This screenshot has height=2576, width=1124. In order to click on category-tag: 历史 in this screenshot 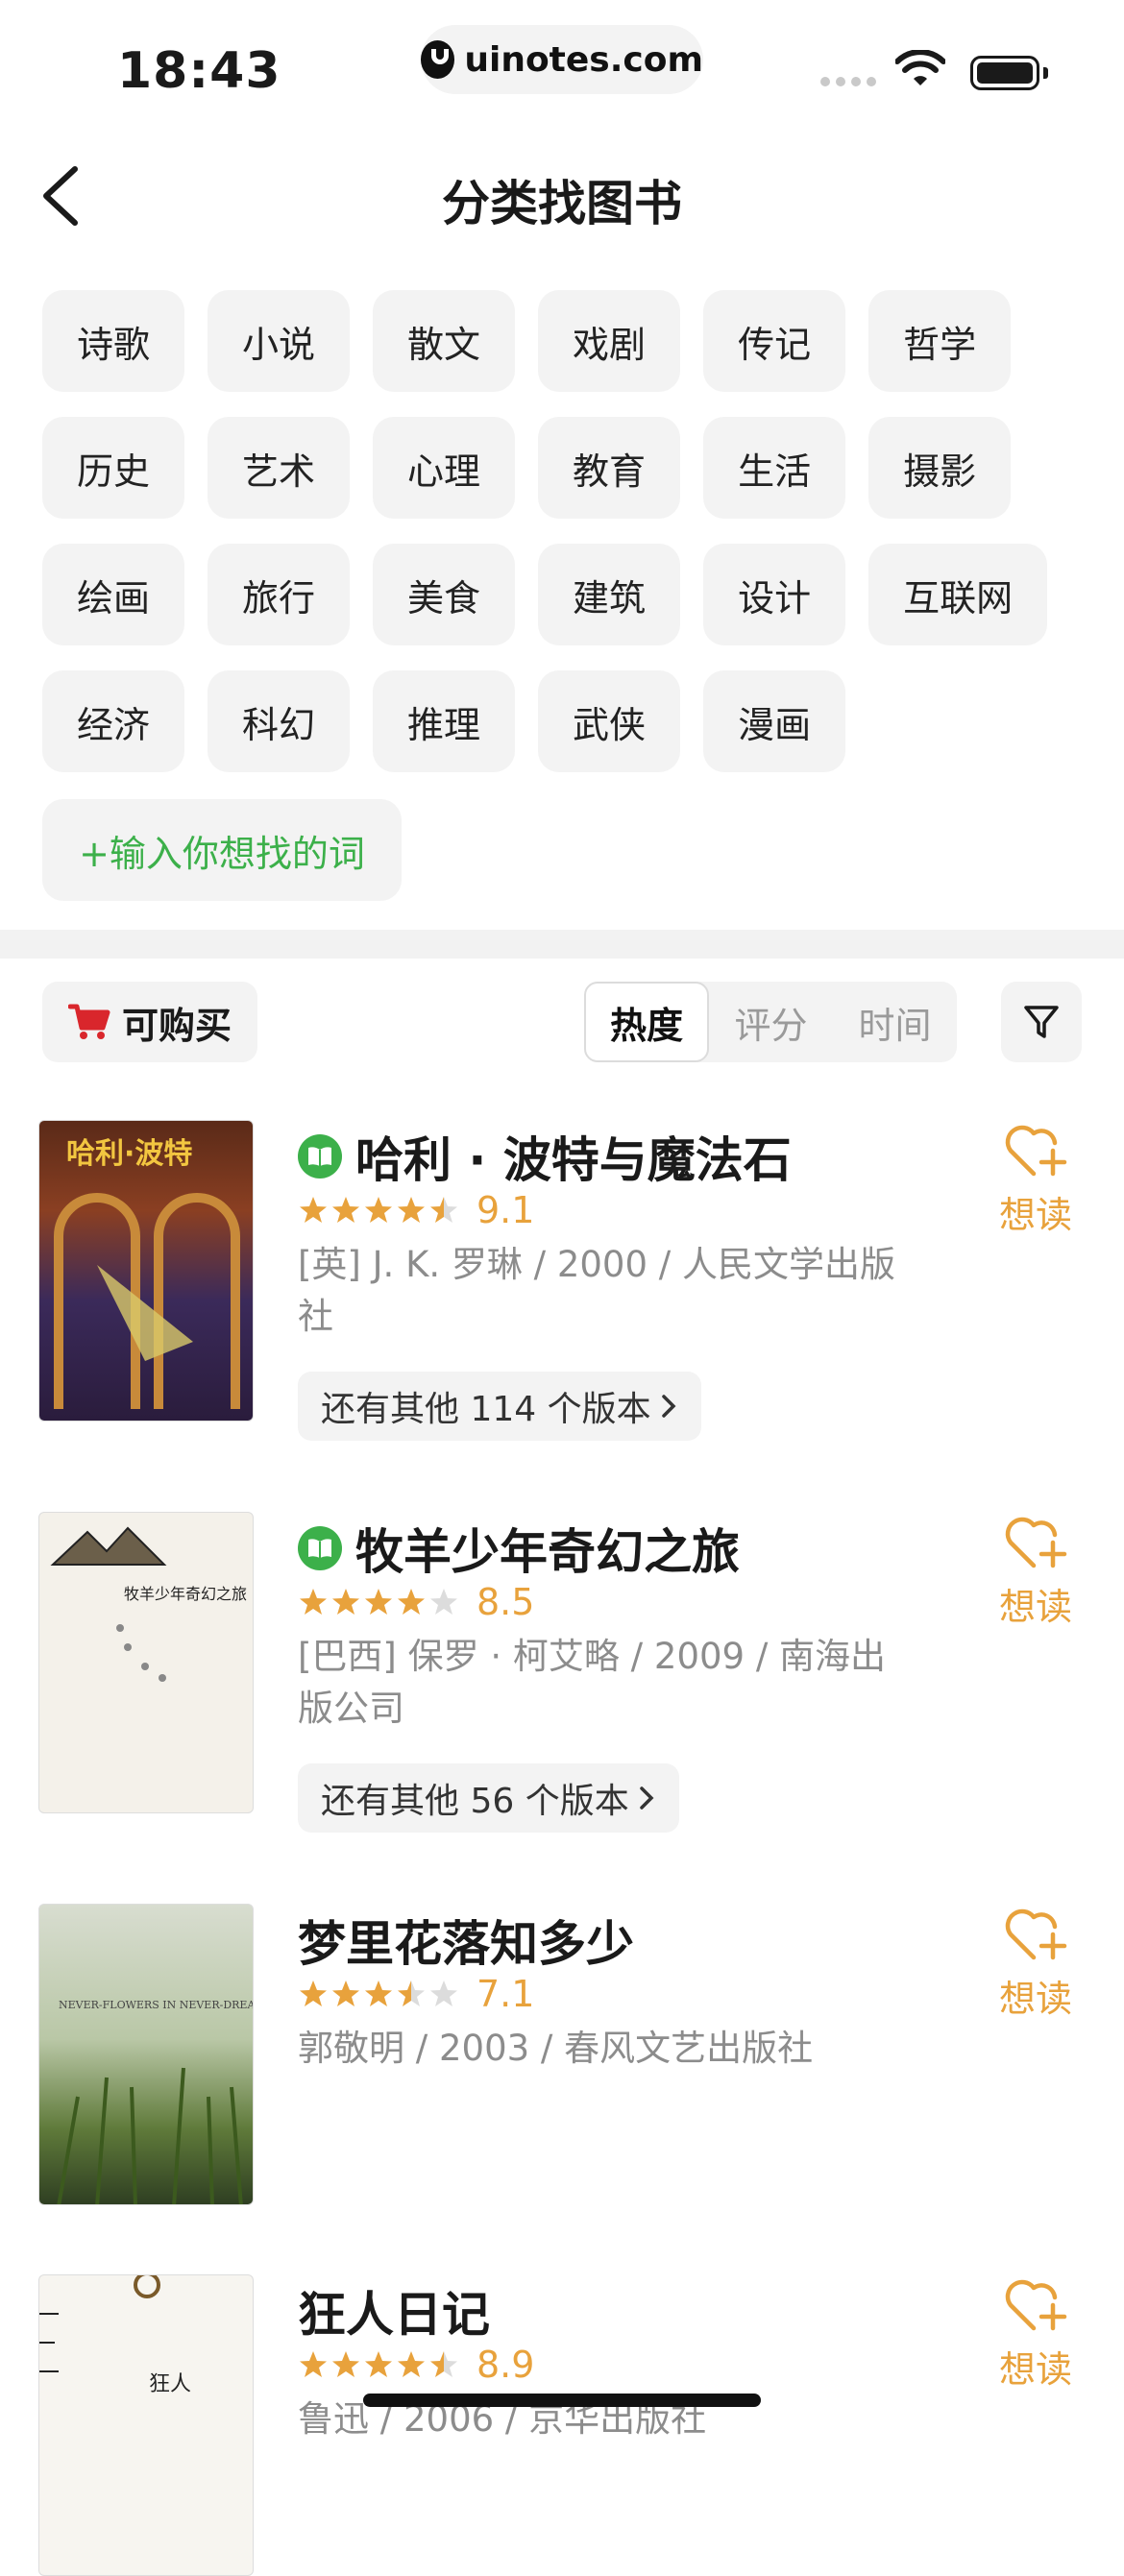, I will do `click(113, 468)`.